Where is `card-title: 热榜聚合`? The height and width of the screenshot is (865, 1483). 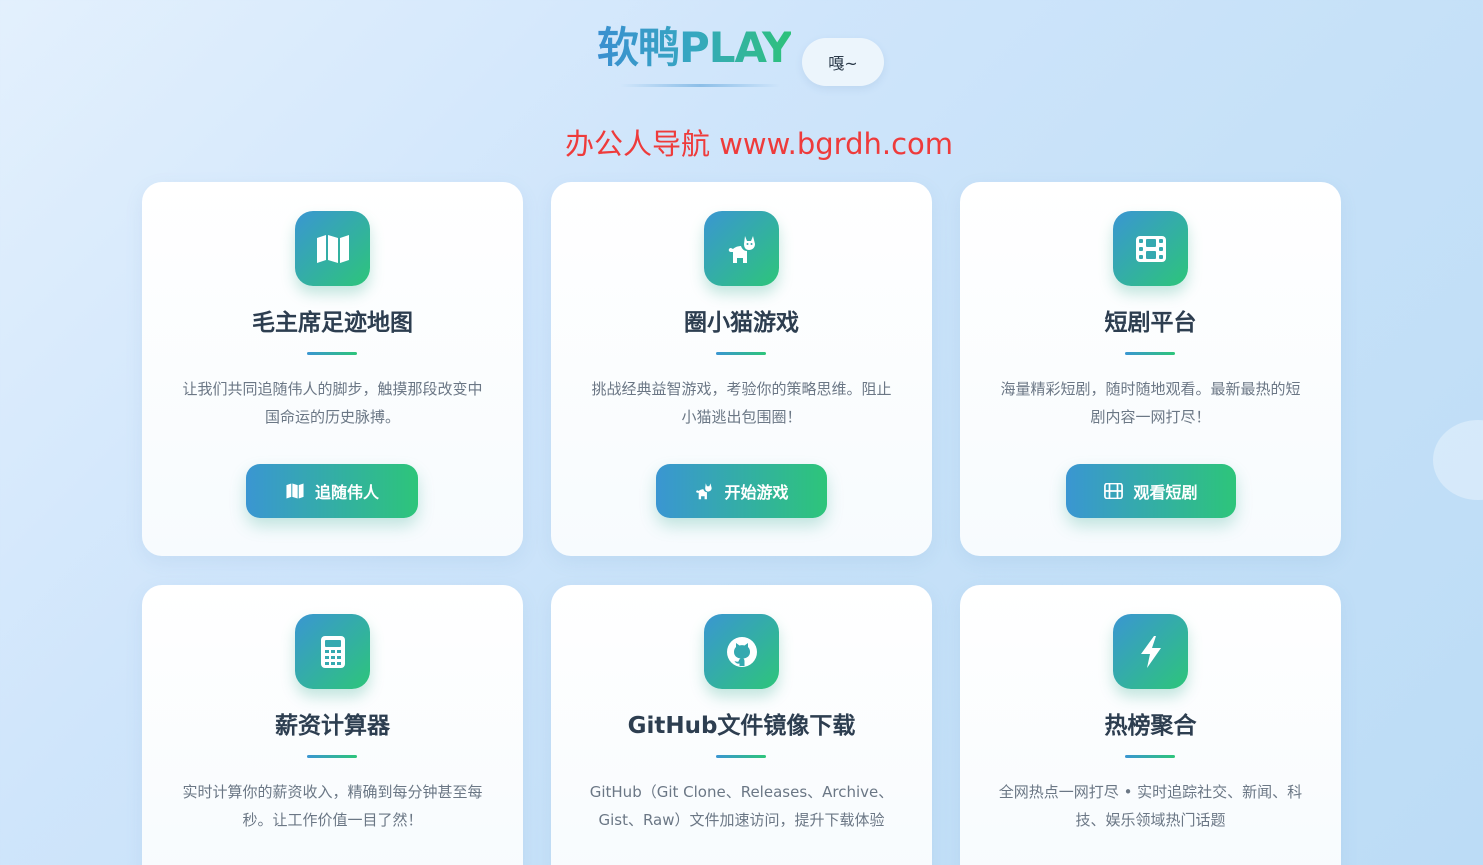 card-title: 热榜聚合 is located at coordinates (1150, 726).